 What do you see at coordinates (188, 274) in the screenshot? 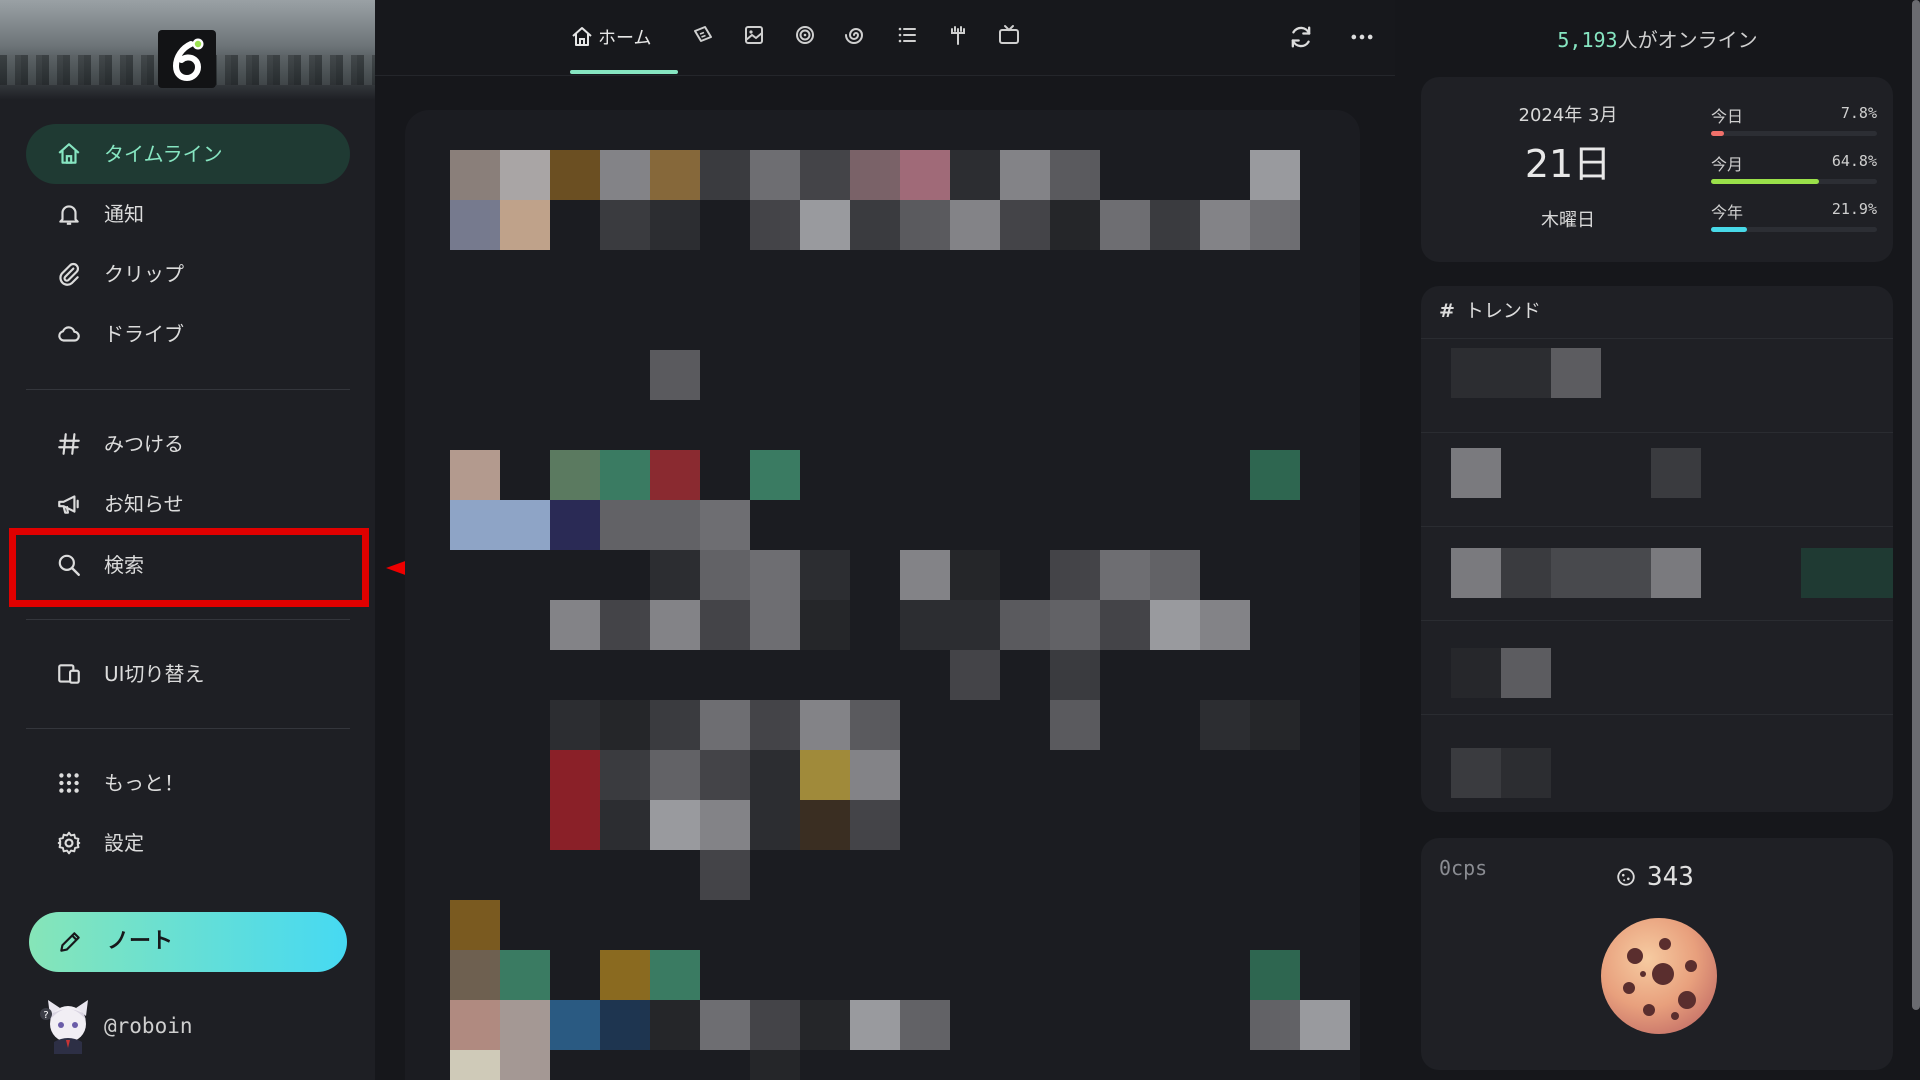
I see `sidebar-item-clips: クリップ` at bounding box center [188, 274].